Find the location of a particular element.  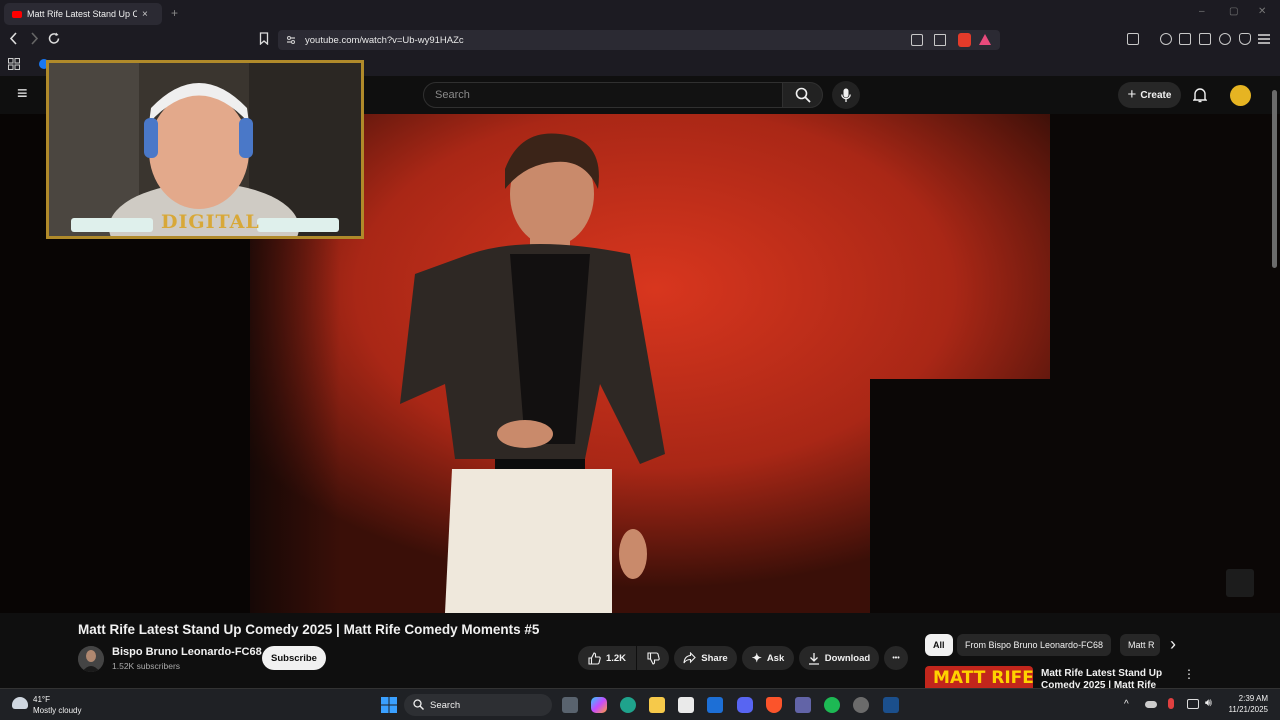

browser-menu-icon is located at coordinates (1264, 39).